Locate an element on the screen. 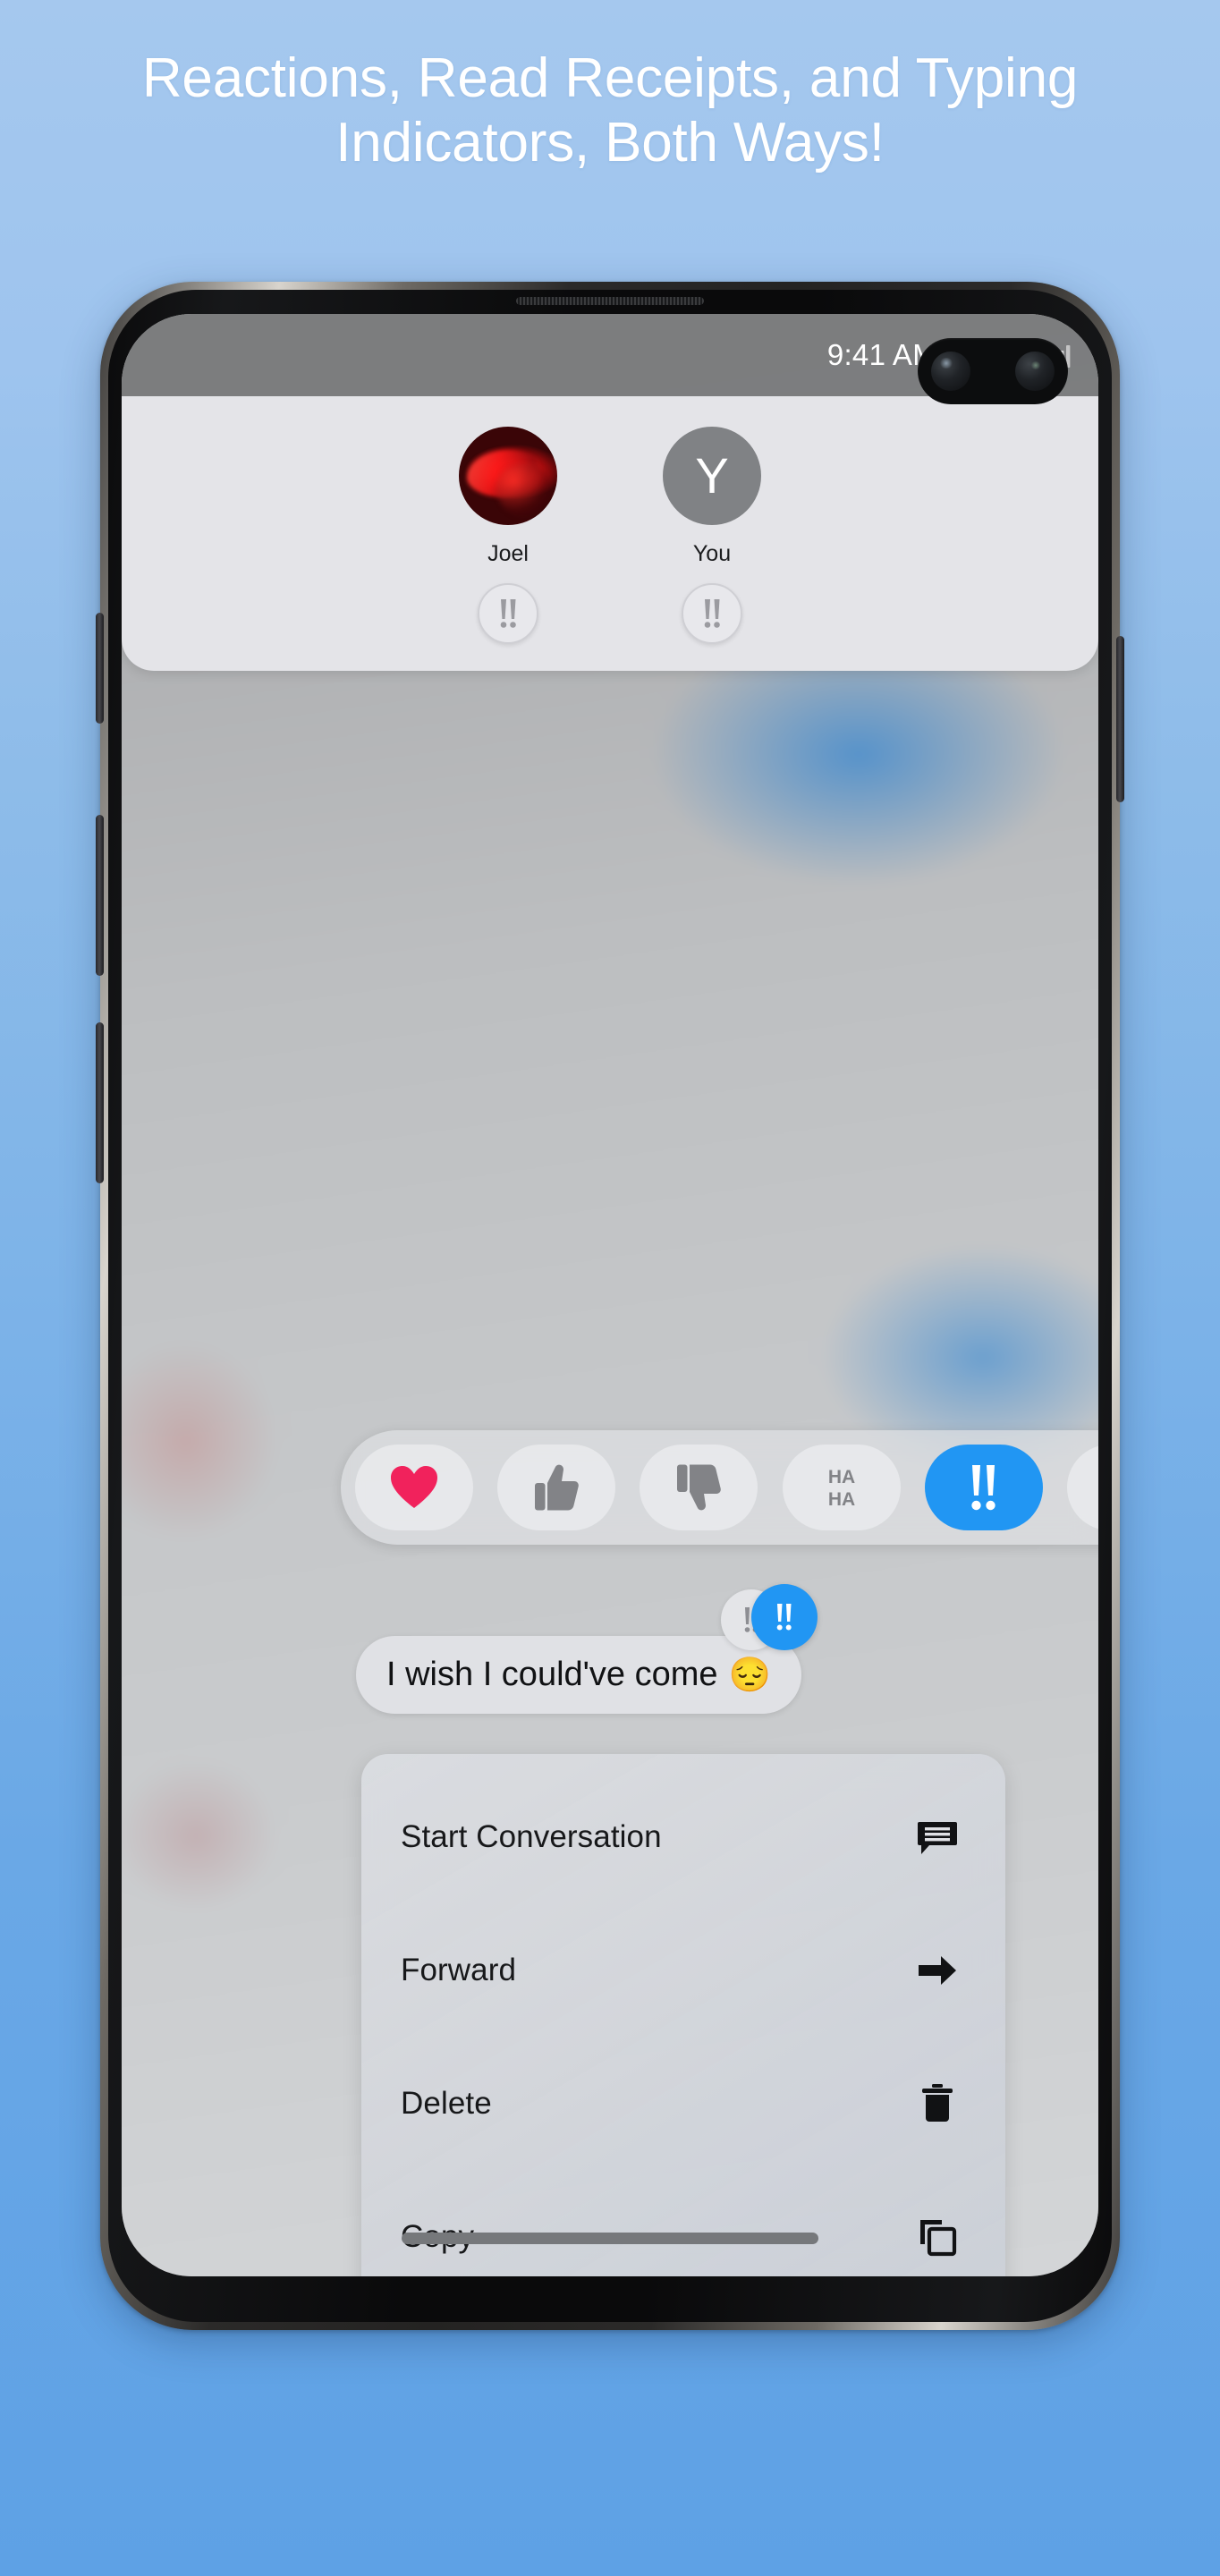 The height and width of the screenshot is (2576, 1220). message-bubble: I wish I could've come 😔 is located at coordinates (579, 1675).